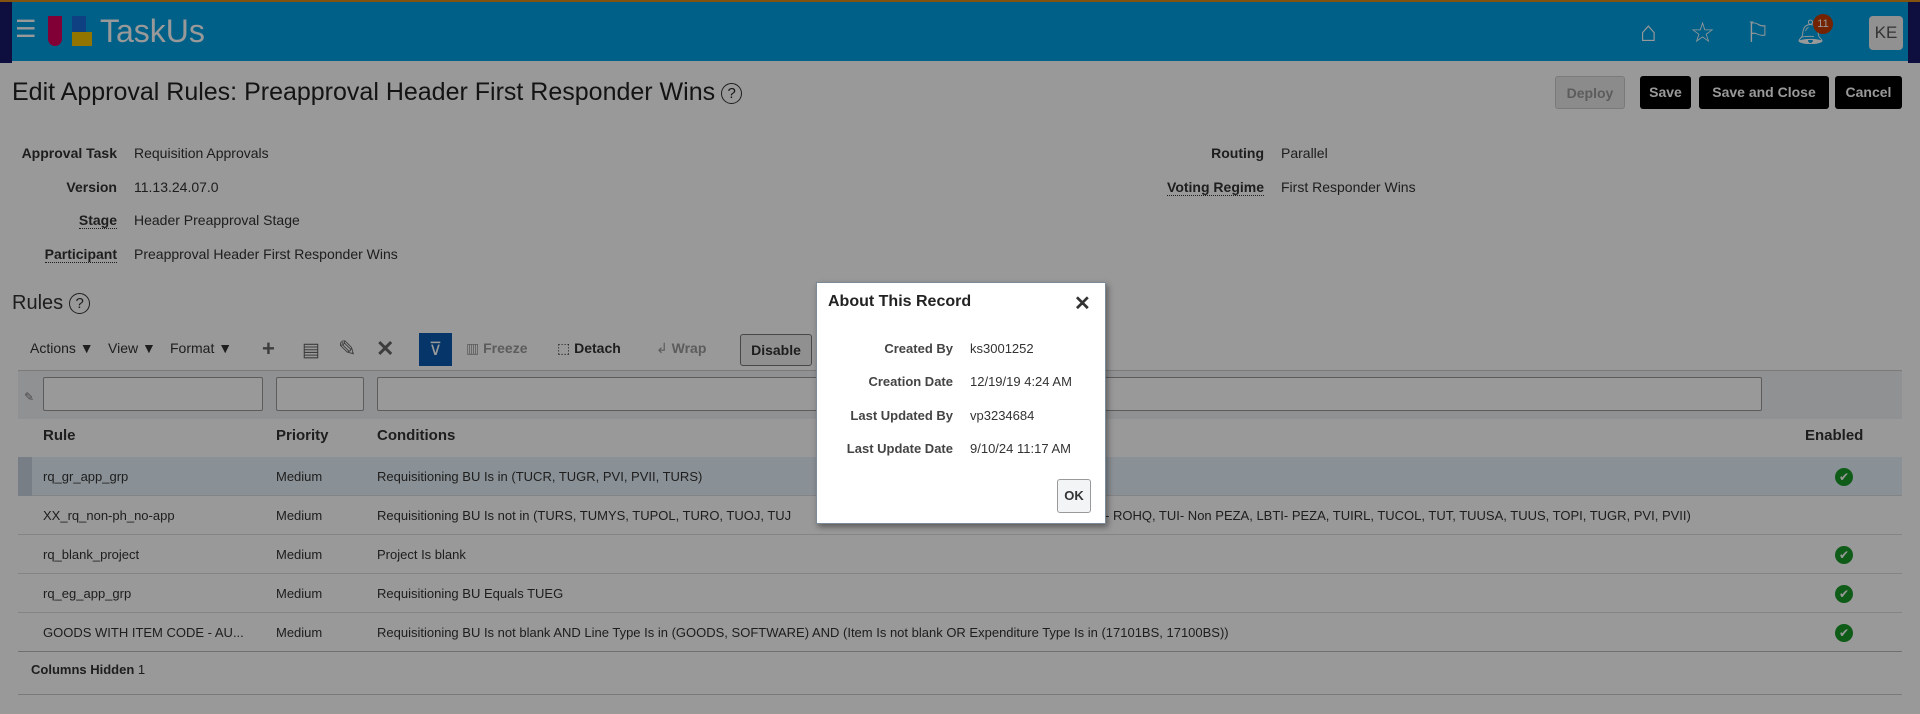 The height and width of the screenshot is (714, 1920). Describe the element at coordinates (1074, 496) in the screenshot. I see `ok-button: OK` at that location.